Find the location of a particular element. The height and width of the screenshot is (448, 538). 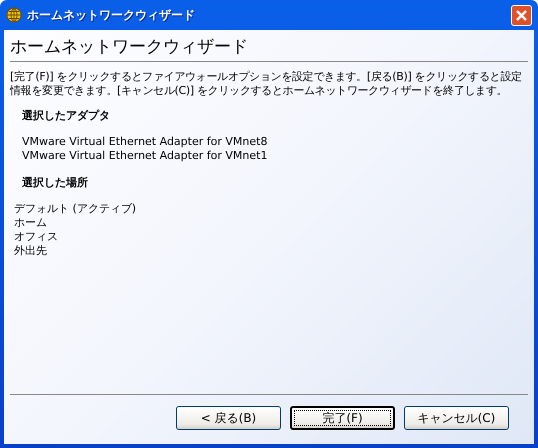

globe-icon is located at coordinates (14, 15).